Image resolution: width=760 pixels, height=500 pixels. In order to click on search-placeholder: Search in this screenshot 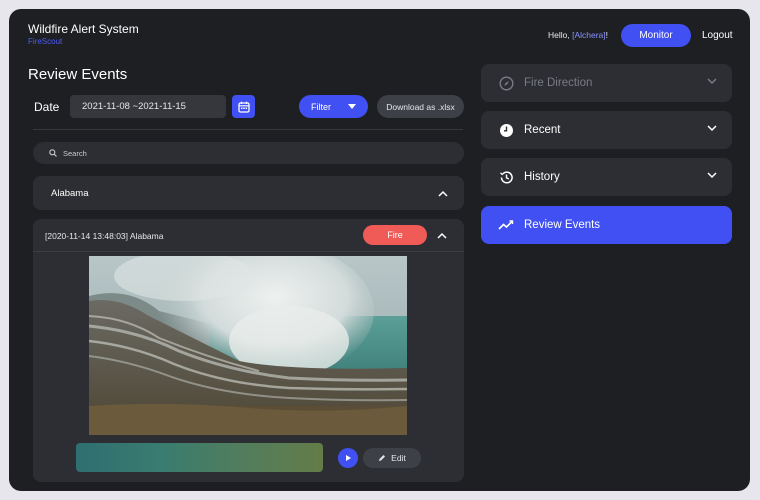, I will do `click(75, 153)`.